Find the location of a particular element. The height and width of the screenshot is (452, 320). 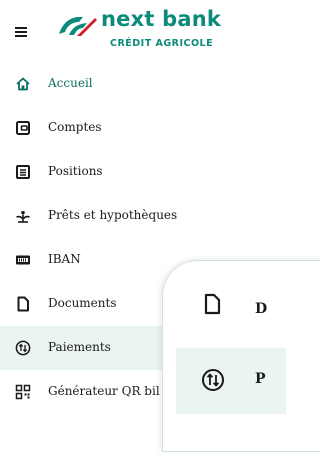

sidebar-item-comptes: Comptes is located at coordinates (135, 128).